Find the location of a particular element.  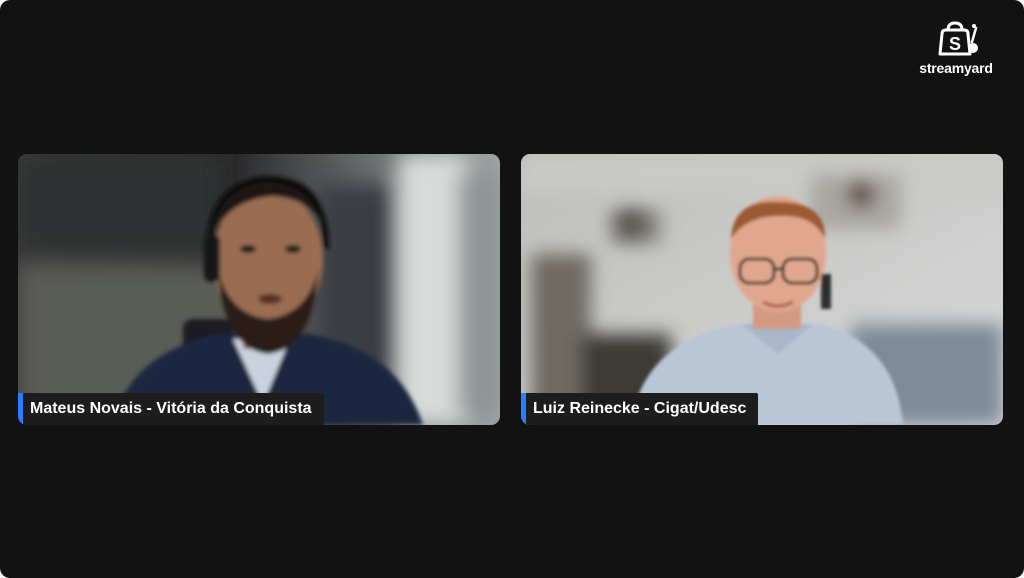

participant-name: Luiz Reinecke - Cigat/Udesc is located at coordinates (640, 408).